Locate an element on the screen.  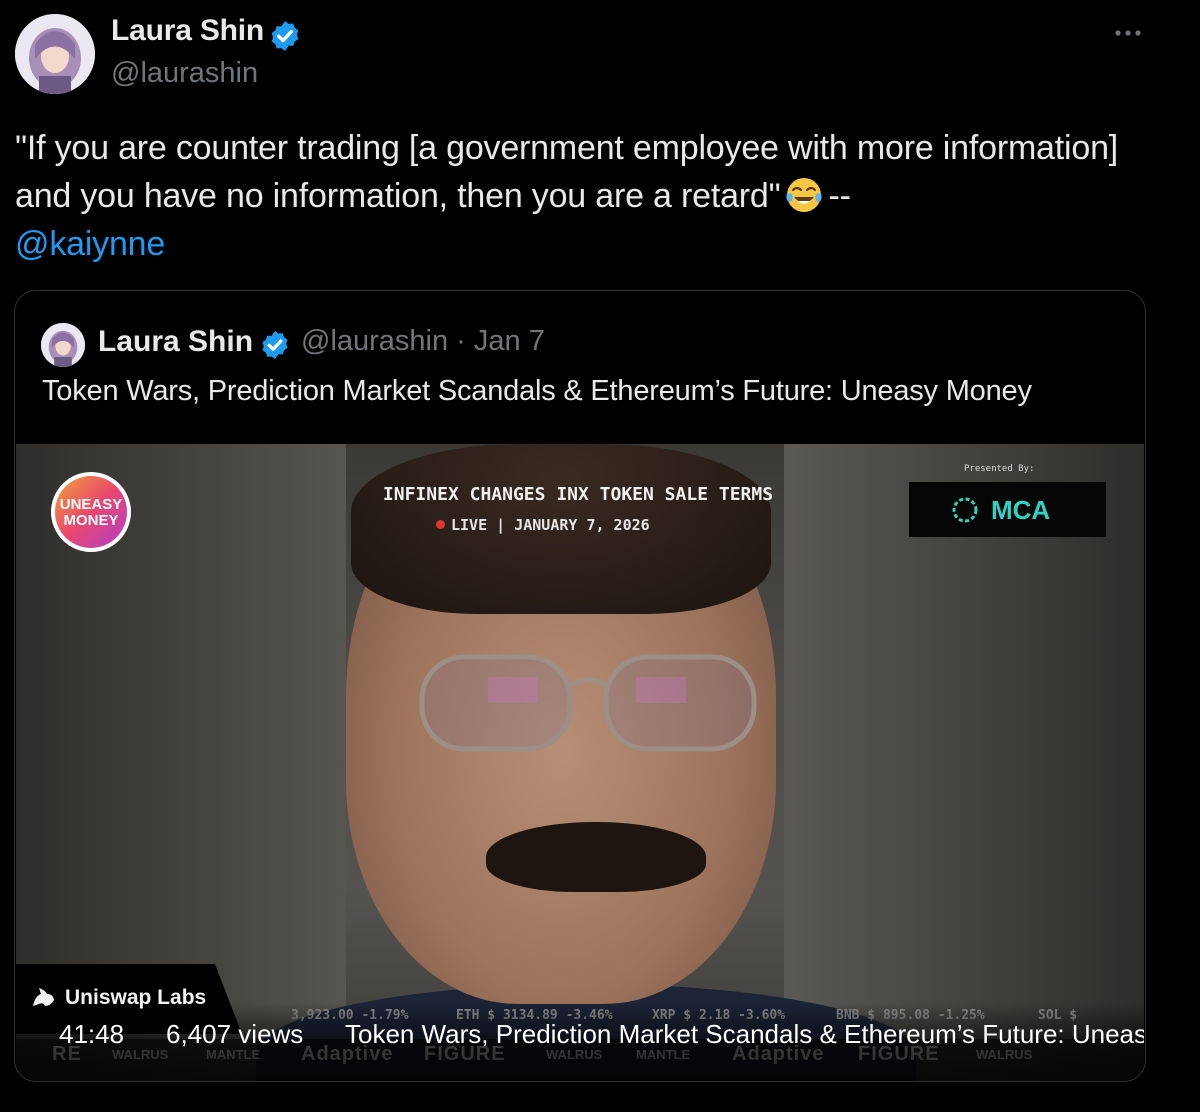
sponsor-box: MCA is located at coordinates (1007, 509).